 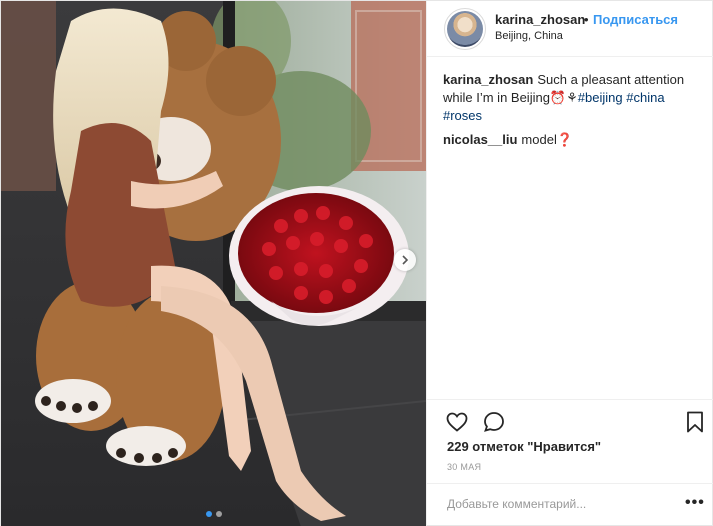 What do you see at coordinates (488, 79) in the screenshot?
I see `caption-username-link: karina_zhosan` at bounding box center [488, 79].